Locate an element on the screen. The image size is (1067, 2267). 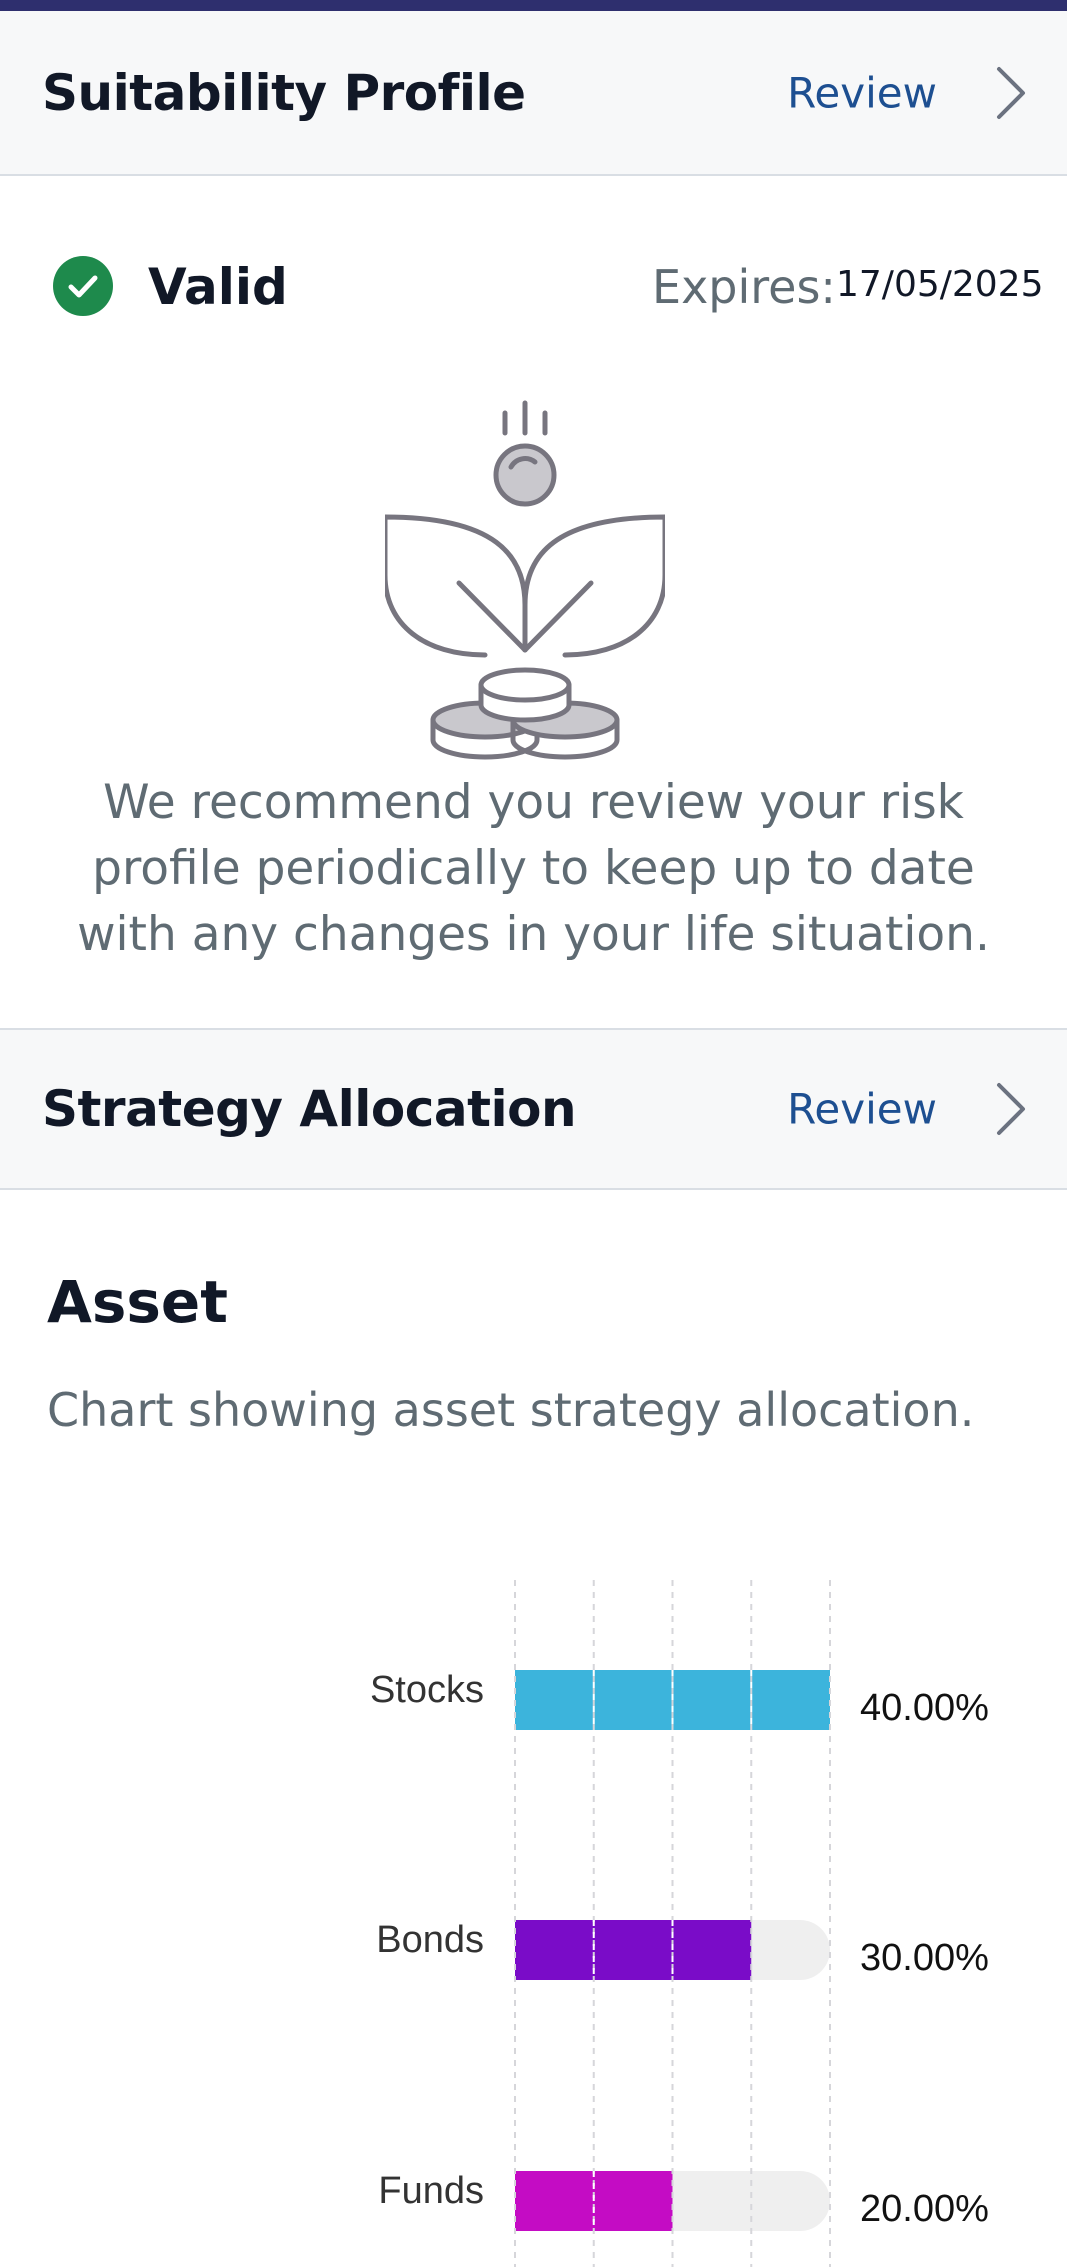
asset-title: Asset is located at coordinates (137, 1302).